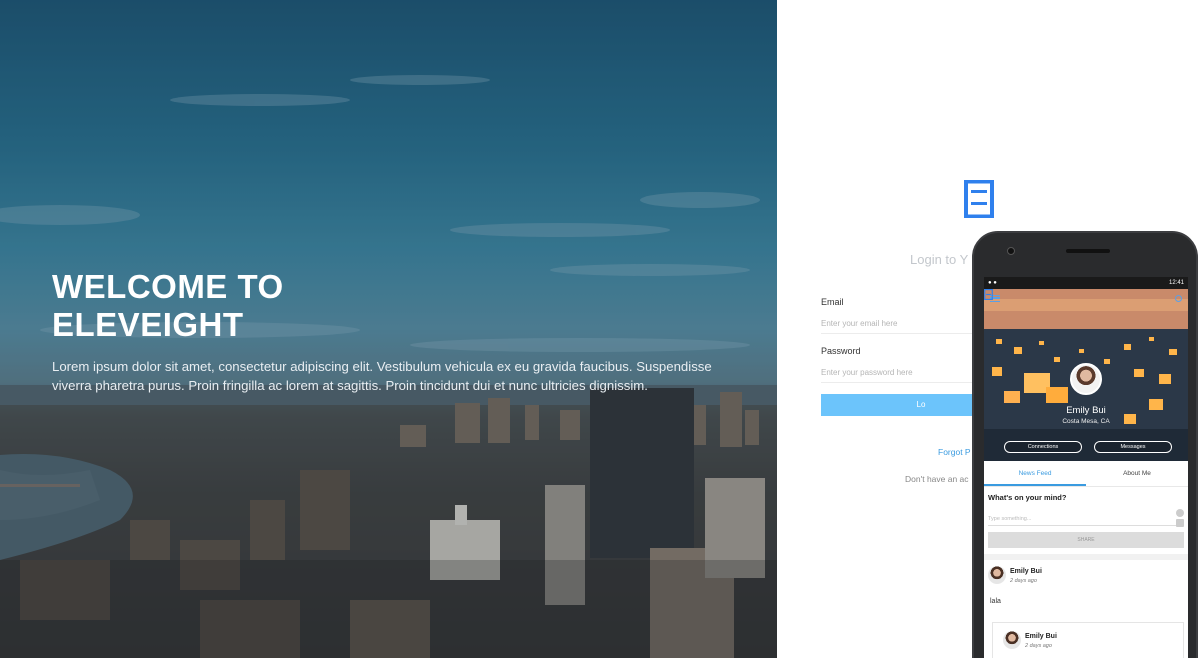 This screenshot has height=658, width=1198. What do you see at coordinates (1086, 283) in the screenshot?
I see `status-bar: ● ● 12:41` at bounding box center [1086, 283].